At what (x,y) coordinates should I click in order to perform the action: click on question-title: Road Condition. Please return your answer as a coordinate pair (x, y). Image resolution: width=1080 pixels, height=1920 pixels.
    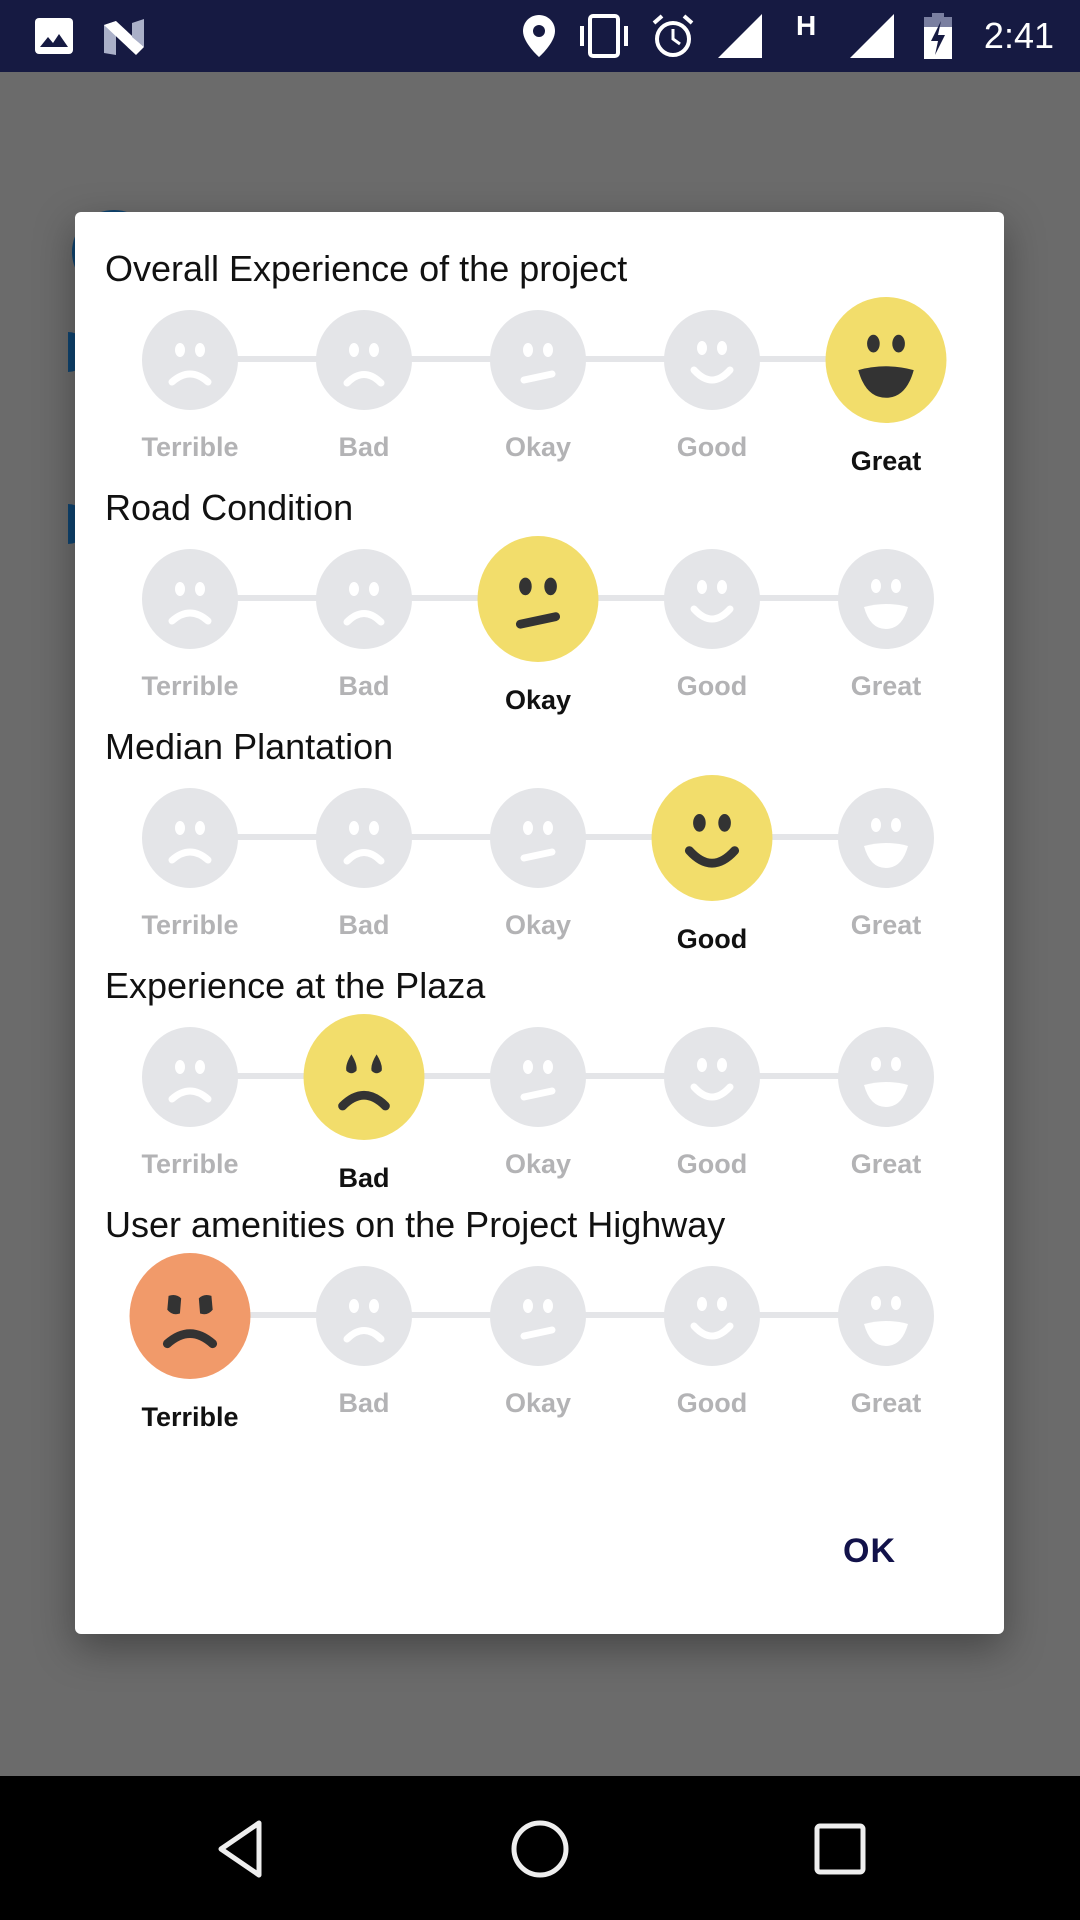
    Looking at the image, I should click on (229, 507).